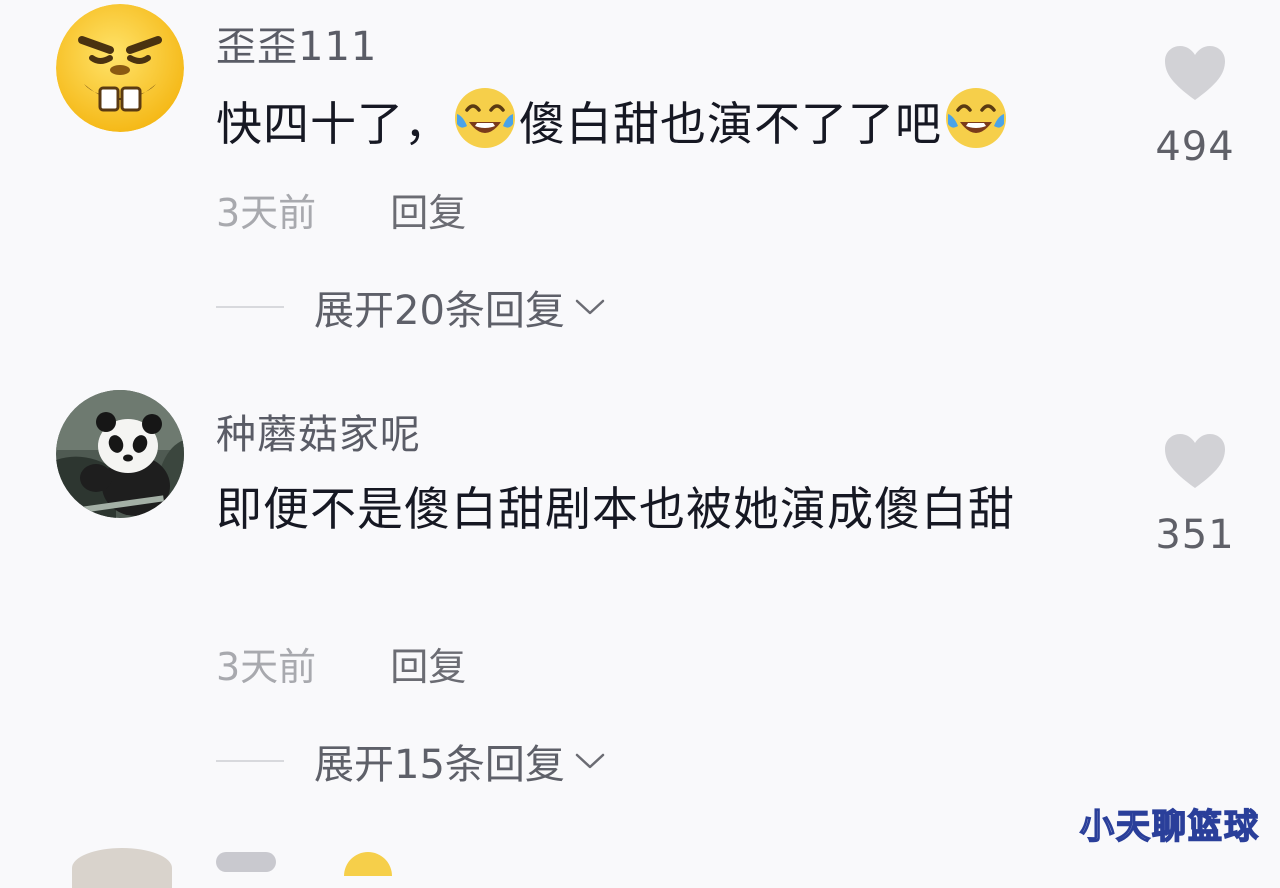  What do you see at coordinates (439, 765) in the screenshot?
I see `expand-replies-label: 展开15条回复` at bounding box center [439, 765].